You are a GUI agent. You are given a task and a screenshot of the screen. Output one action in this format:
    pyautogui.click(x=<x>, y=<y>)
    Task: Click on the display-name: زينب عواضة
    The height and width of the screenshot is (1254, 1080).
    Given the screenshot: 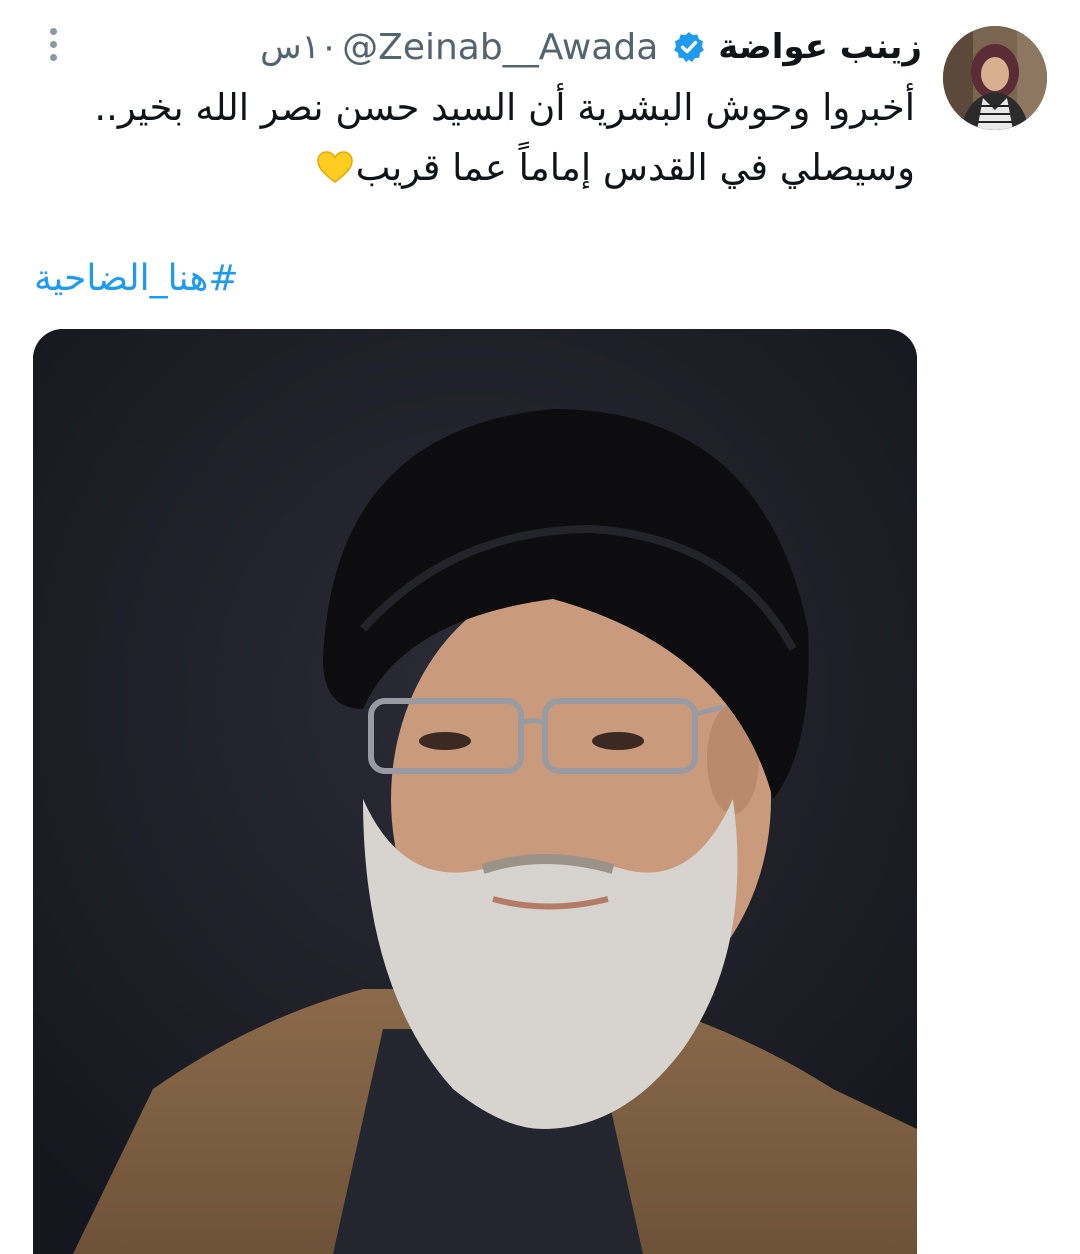 What is the action you would take?
    pyautogui.click(x=820, y=47)
    